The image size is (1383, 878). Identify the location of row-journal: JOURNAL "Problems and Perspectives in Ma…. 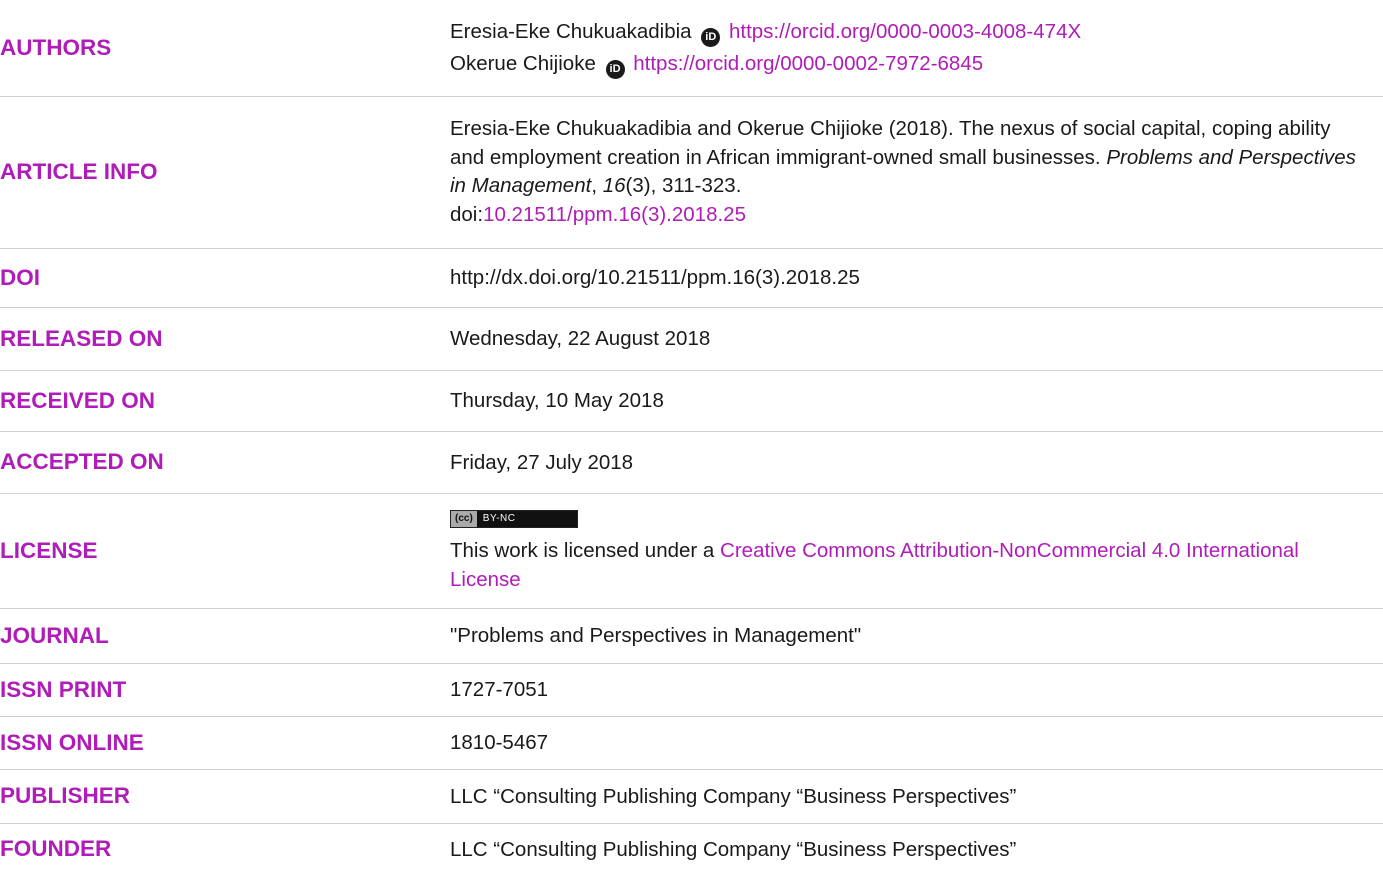
(691, 635).